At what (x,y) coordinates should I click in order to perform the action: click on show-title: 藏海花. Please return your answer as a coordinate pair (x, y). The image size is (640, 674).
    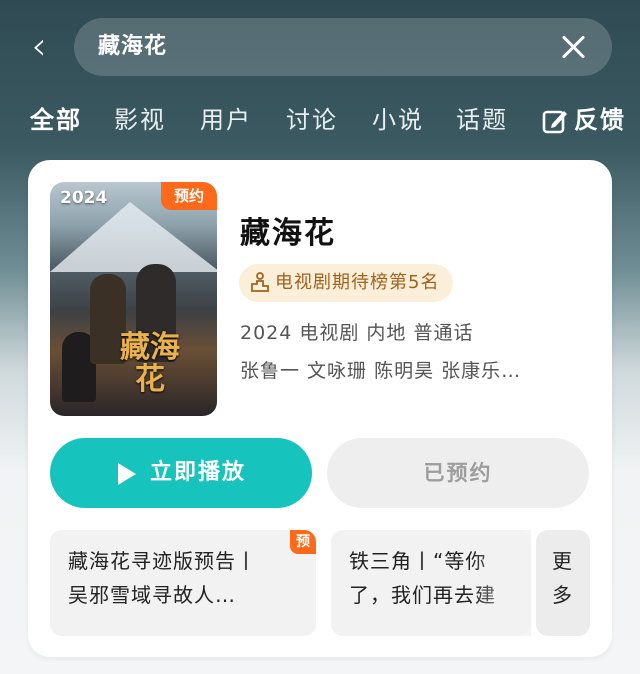
    Looking at the image, I should click on (288, 230).